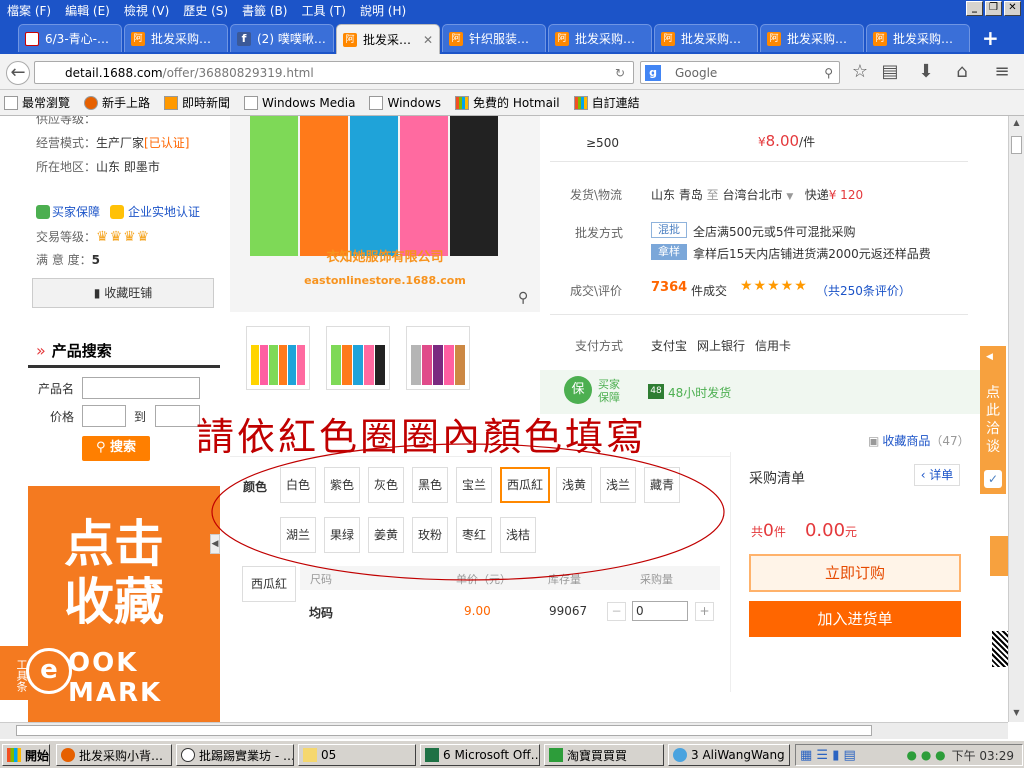 This screenshot has width=1024, height=768. Describe the element at coordinates (606, 102) in the screenshot. I see `bookmark-custom-links: 自訂連結` at that location.